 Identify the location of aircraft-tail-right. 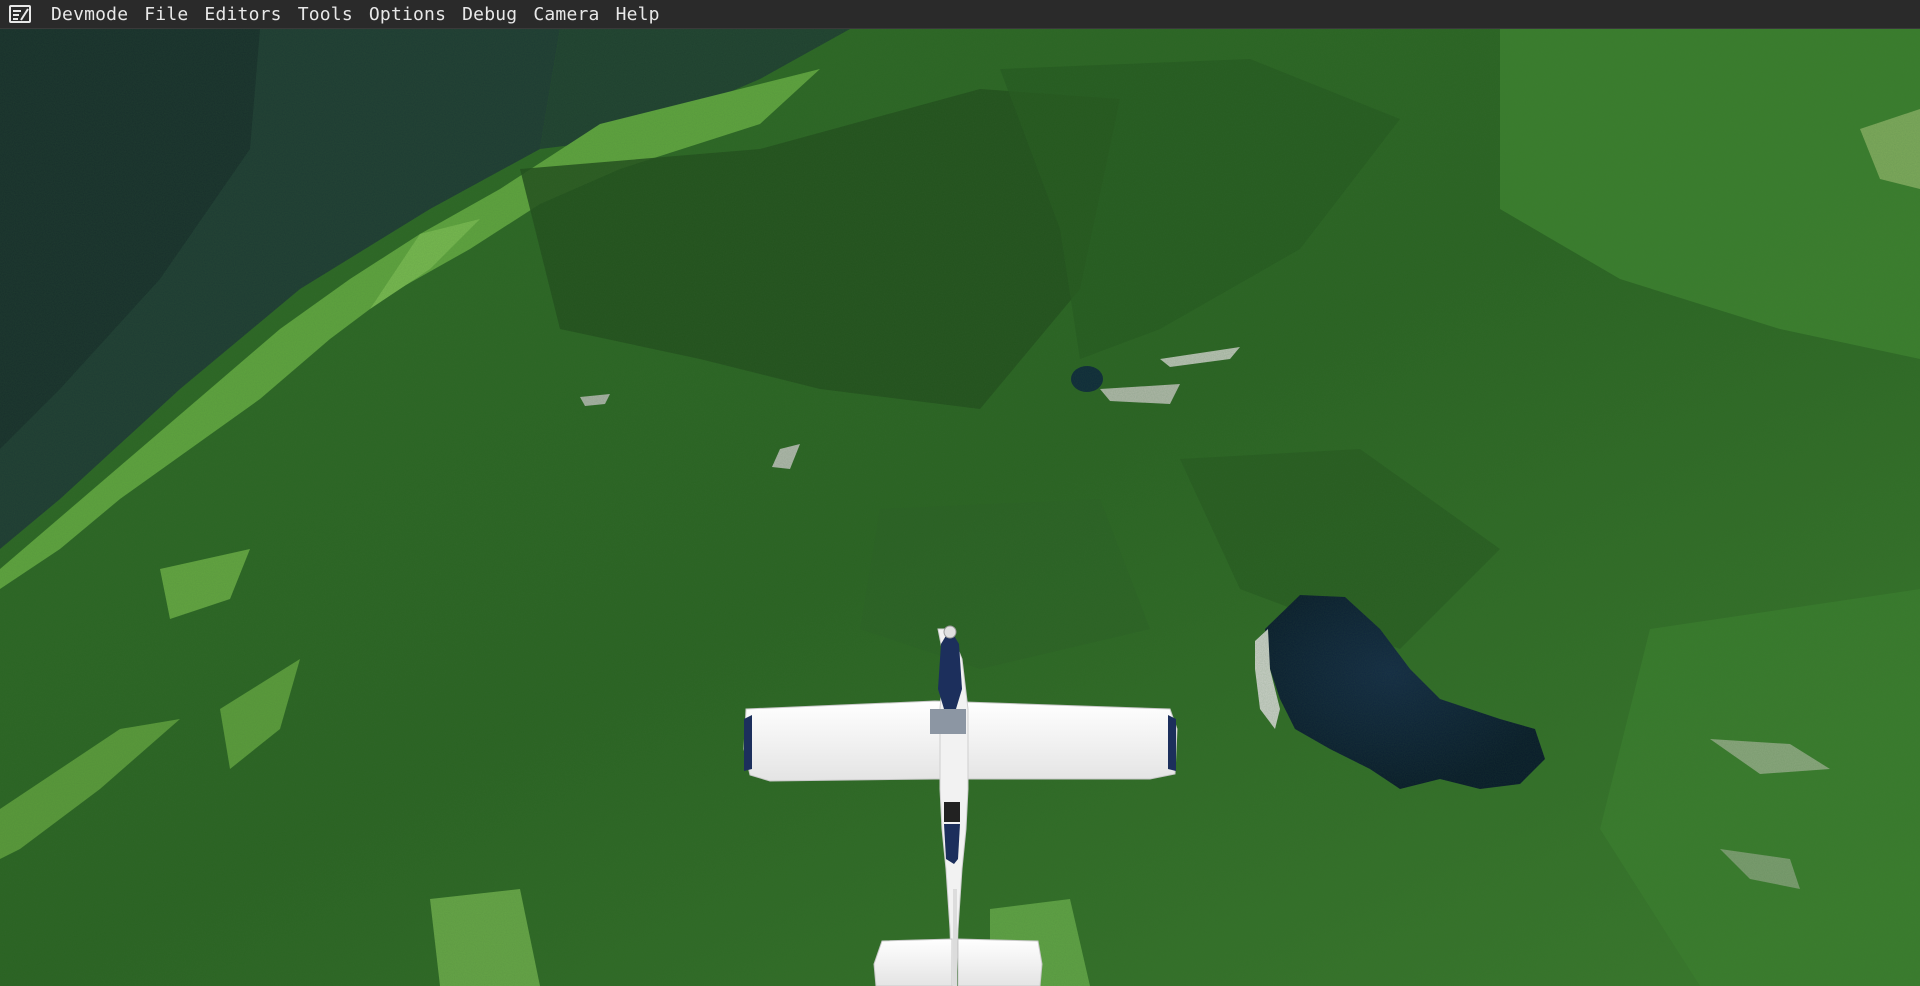
(1000, 962).